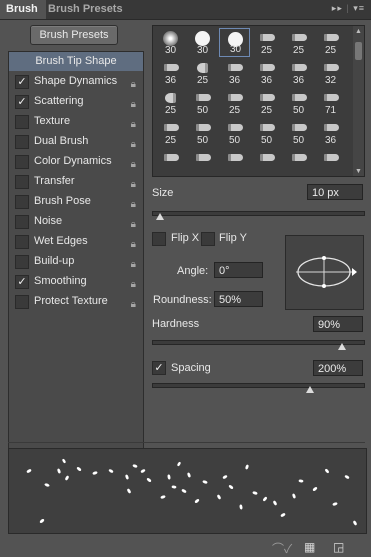 The image size is (371, 557). What do you see at coordinates (330, 102) in the screenshot?
I see `brush-tip: 71` at bounding box center [330, 102].